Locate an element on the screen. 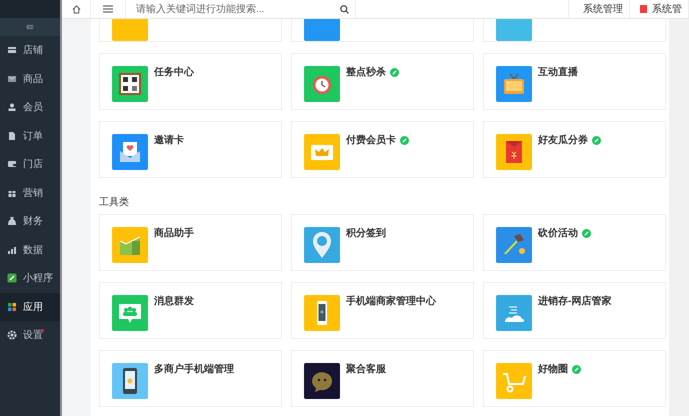 Image resolution: width=689 pixels, height=416 pixels. app-card: 邀请卡 is located at coordinates (190, 149).